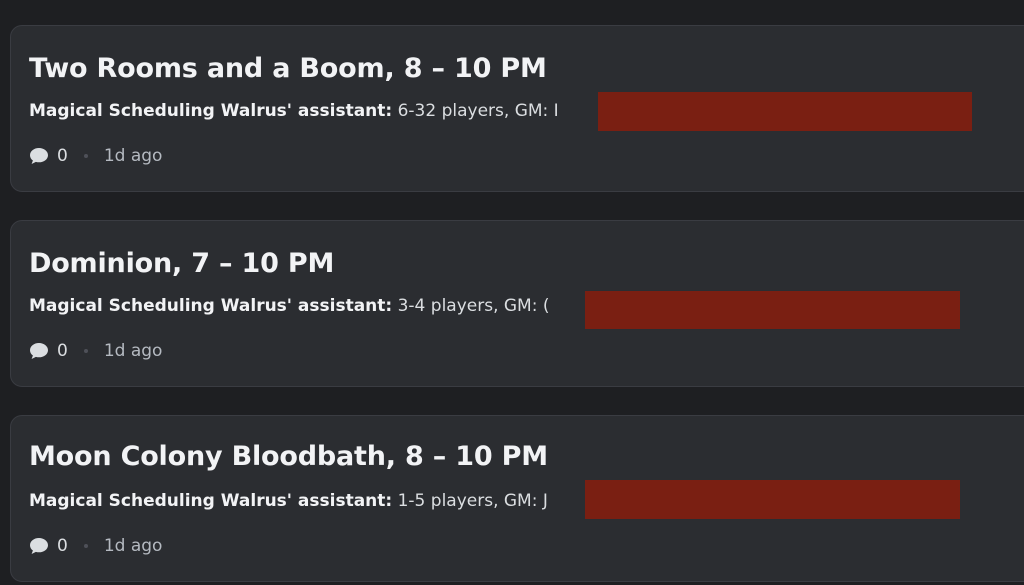 This screenshot has height=585, width=1024. What do you see at coordinates (475, 111) in the screenshot?
I see `post-preview-text: 6-32 players, GM: I` at bounding box center [475, 111].